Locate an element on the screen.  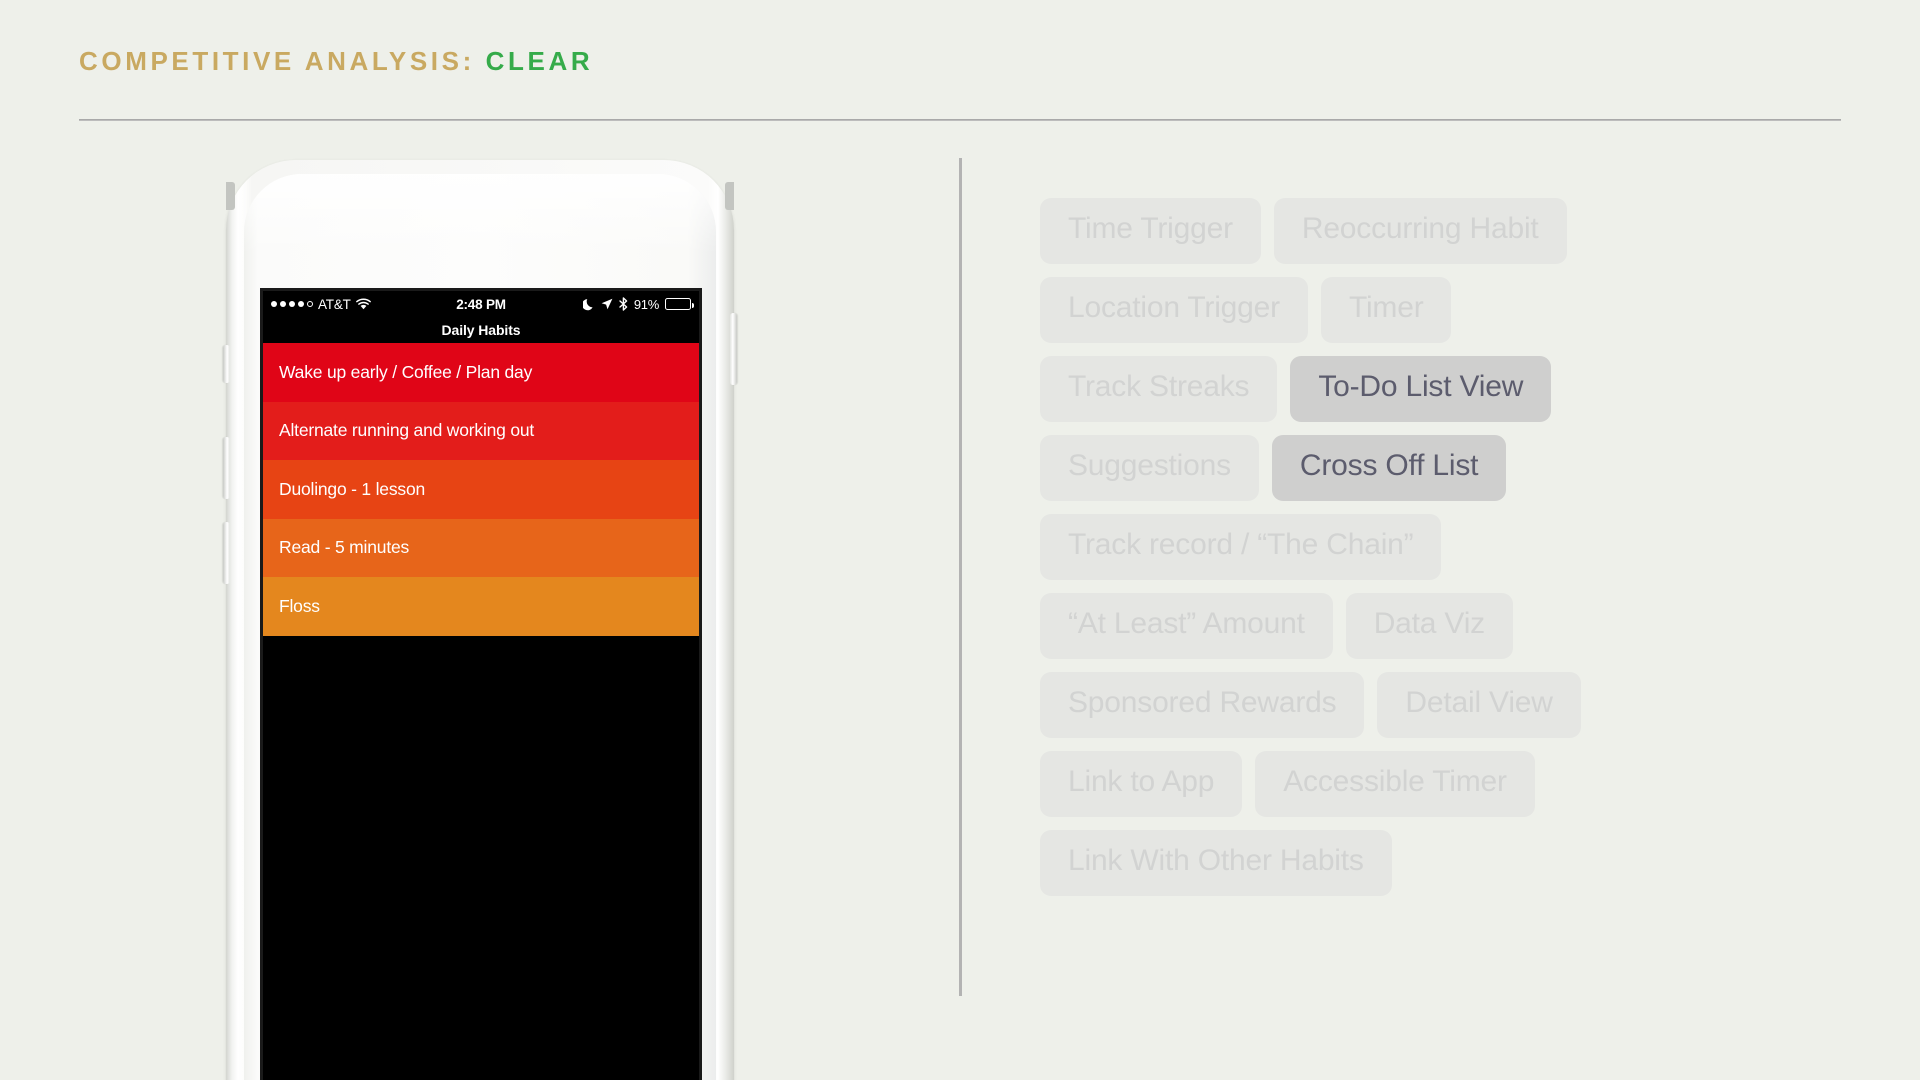
habit-list-item: Wake up early / Coffee / Plan day is located at coordinates (481, 372).